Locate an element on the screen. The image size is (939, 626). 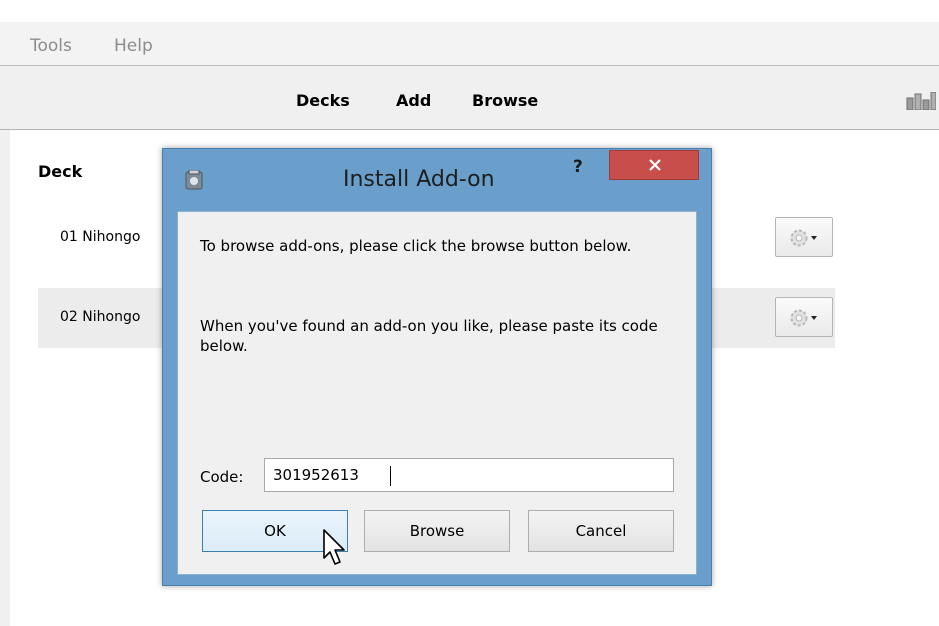
top-toolbar: Decks Add Browse is located at coordinates (469, 98).